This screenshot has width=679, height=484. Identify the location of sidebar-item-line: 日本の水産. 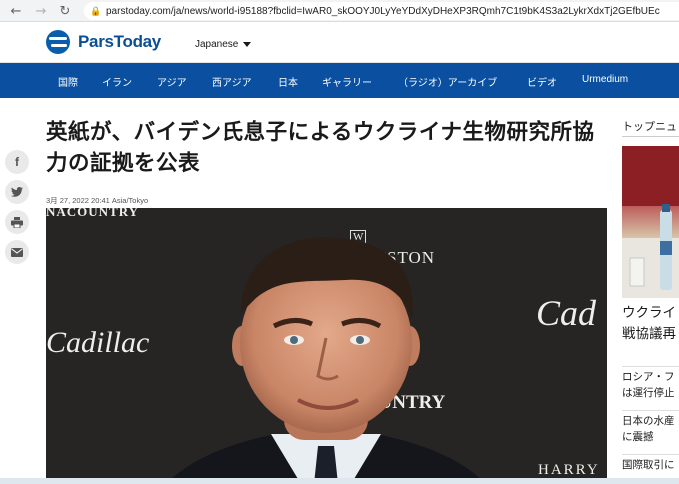
(648, 421).